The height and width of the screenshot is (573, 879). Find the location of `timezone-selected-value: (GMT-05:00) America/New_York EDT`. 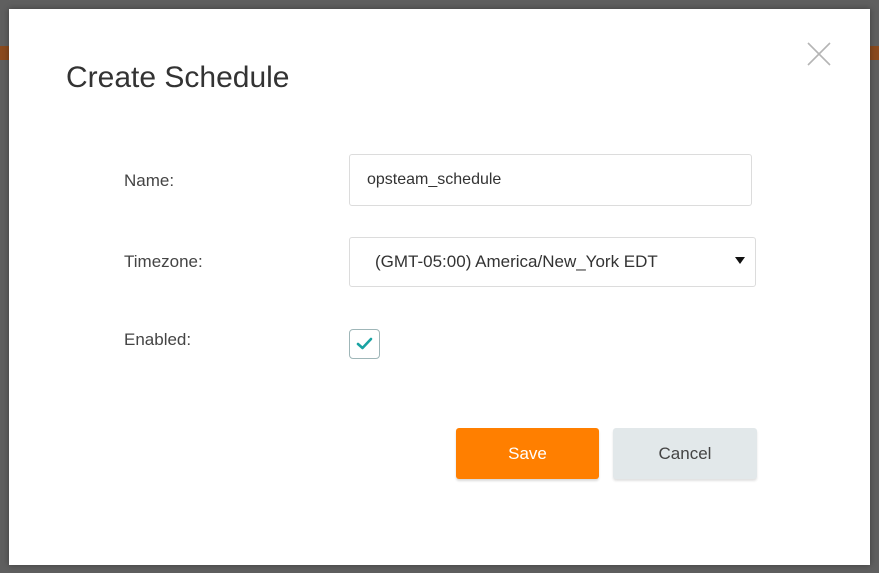

timezone-selected-value: (GMT-05:00) America/New_York EDT is located at coordinates (516, 261).